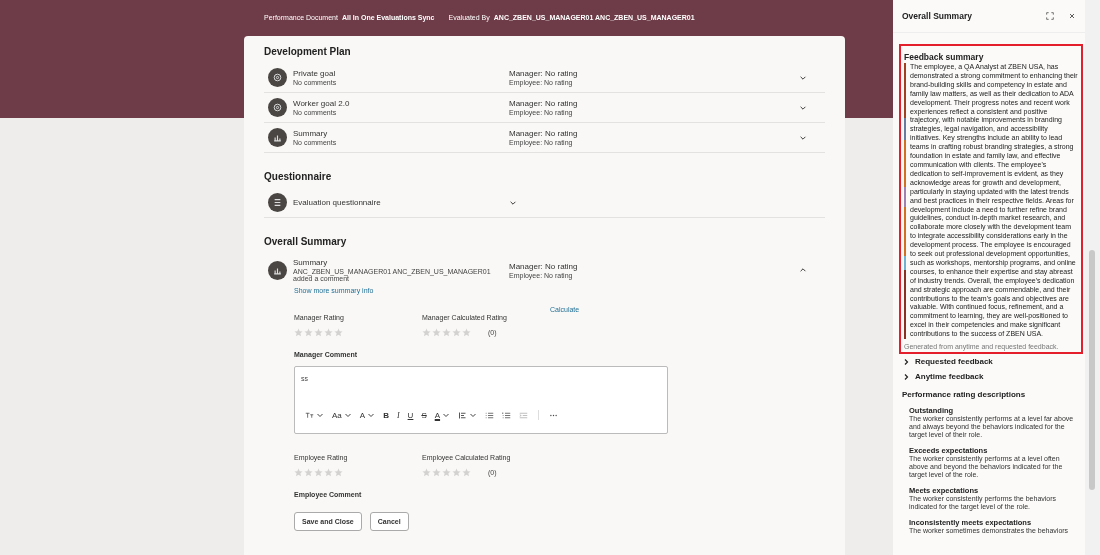 This screenshot has width=1100, height=555. What do you see at coordinates (410, 415) in the screenshot?
I see `underline-tool: U` at bounding box center [410, 415].